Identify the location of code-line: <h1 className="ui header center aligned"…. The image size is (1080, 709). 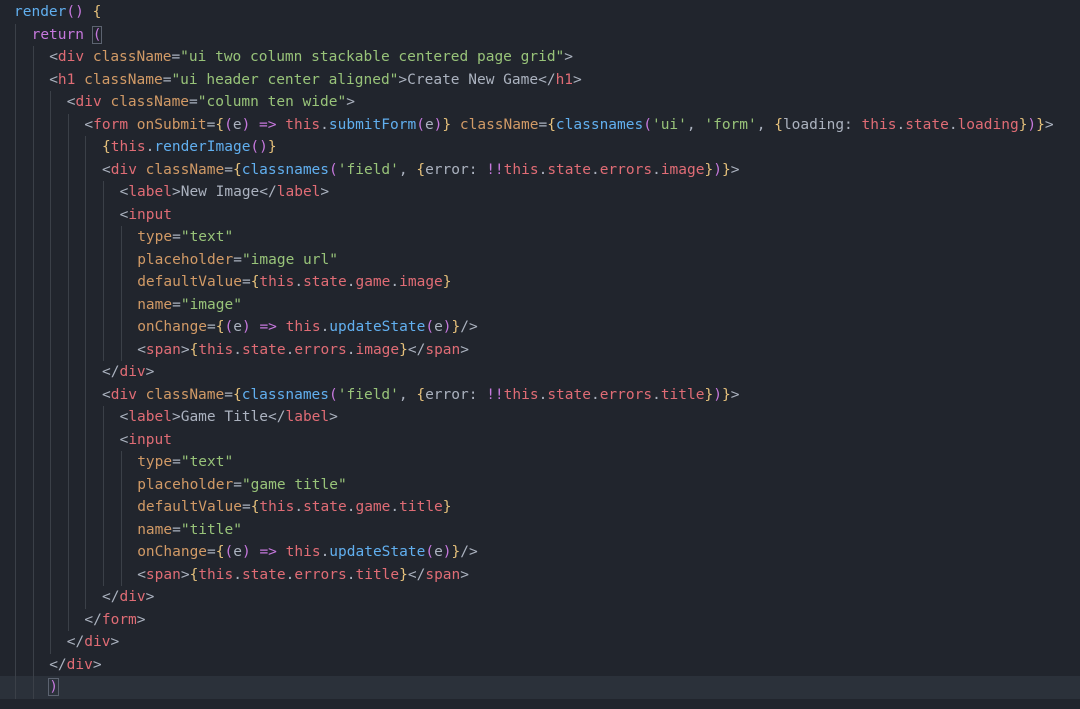
(540, 79).